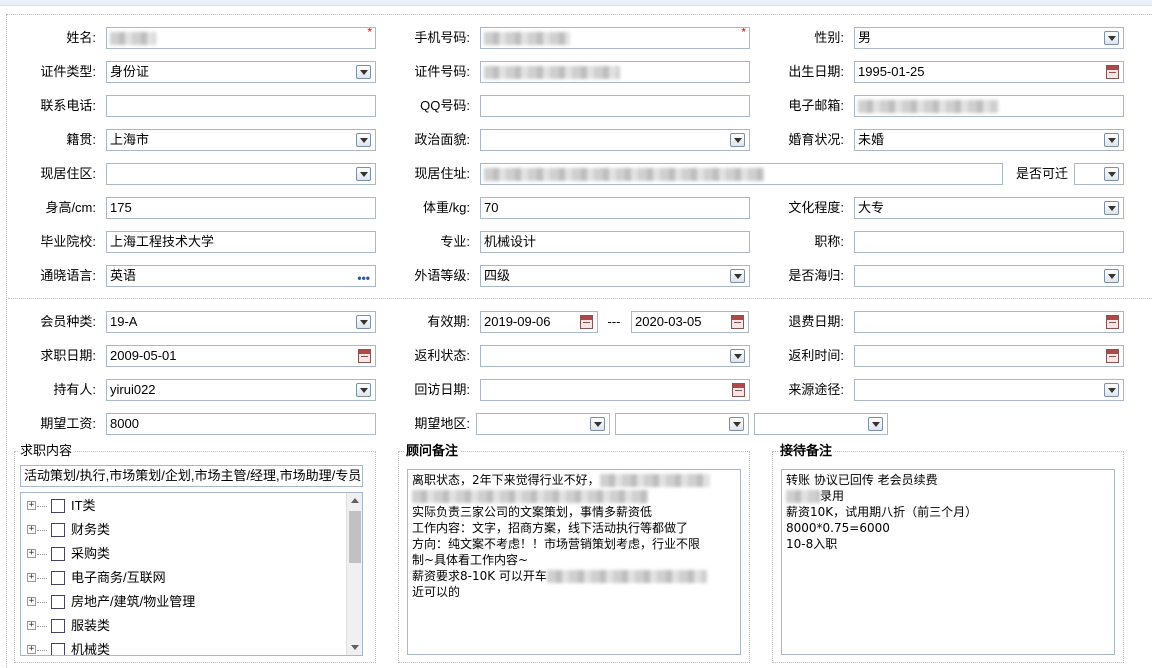  I want to click on revisit-date-input, so click(615, 390).